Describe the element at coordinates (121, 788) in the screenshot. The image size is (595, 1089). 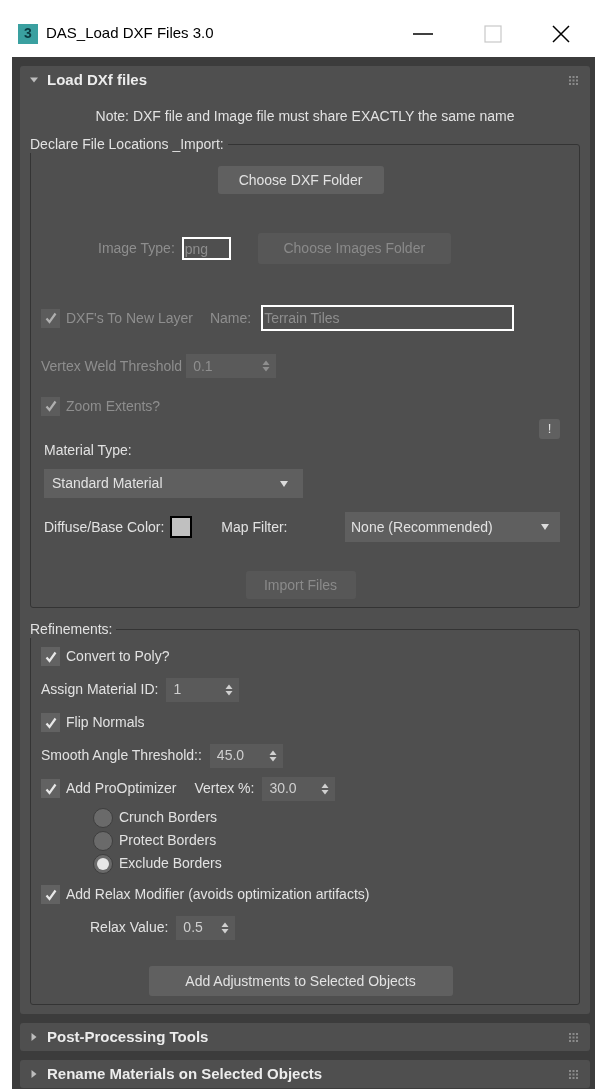
I see `checkbox-label: Add ProOptimizer` at that location.